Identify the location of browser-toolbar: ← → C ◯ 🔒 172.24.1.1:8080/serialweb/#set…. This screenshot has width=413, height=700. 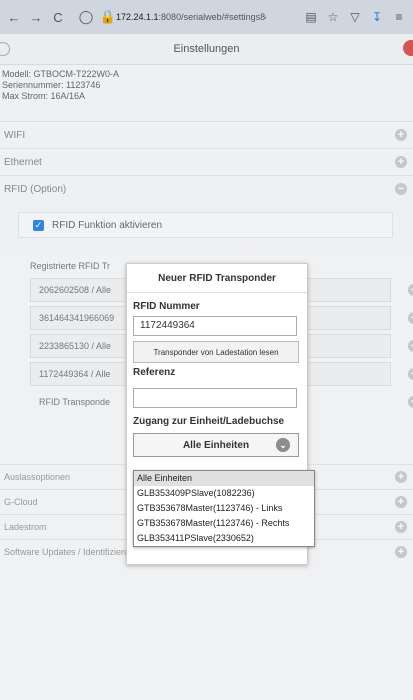
(206, 17).